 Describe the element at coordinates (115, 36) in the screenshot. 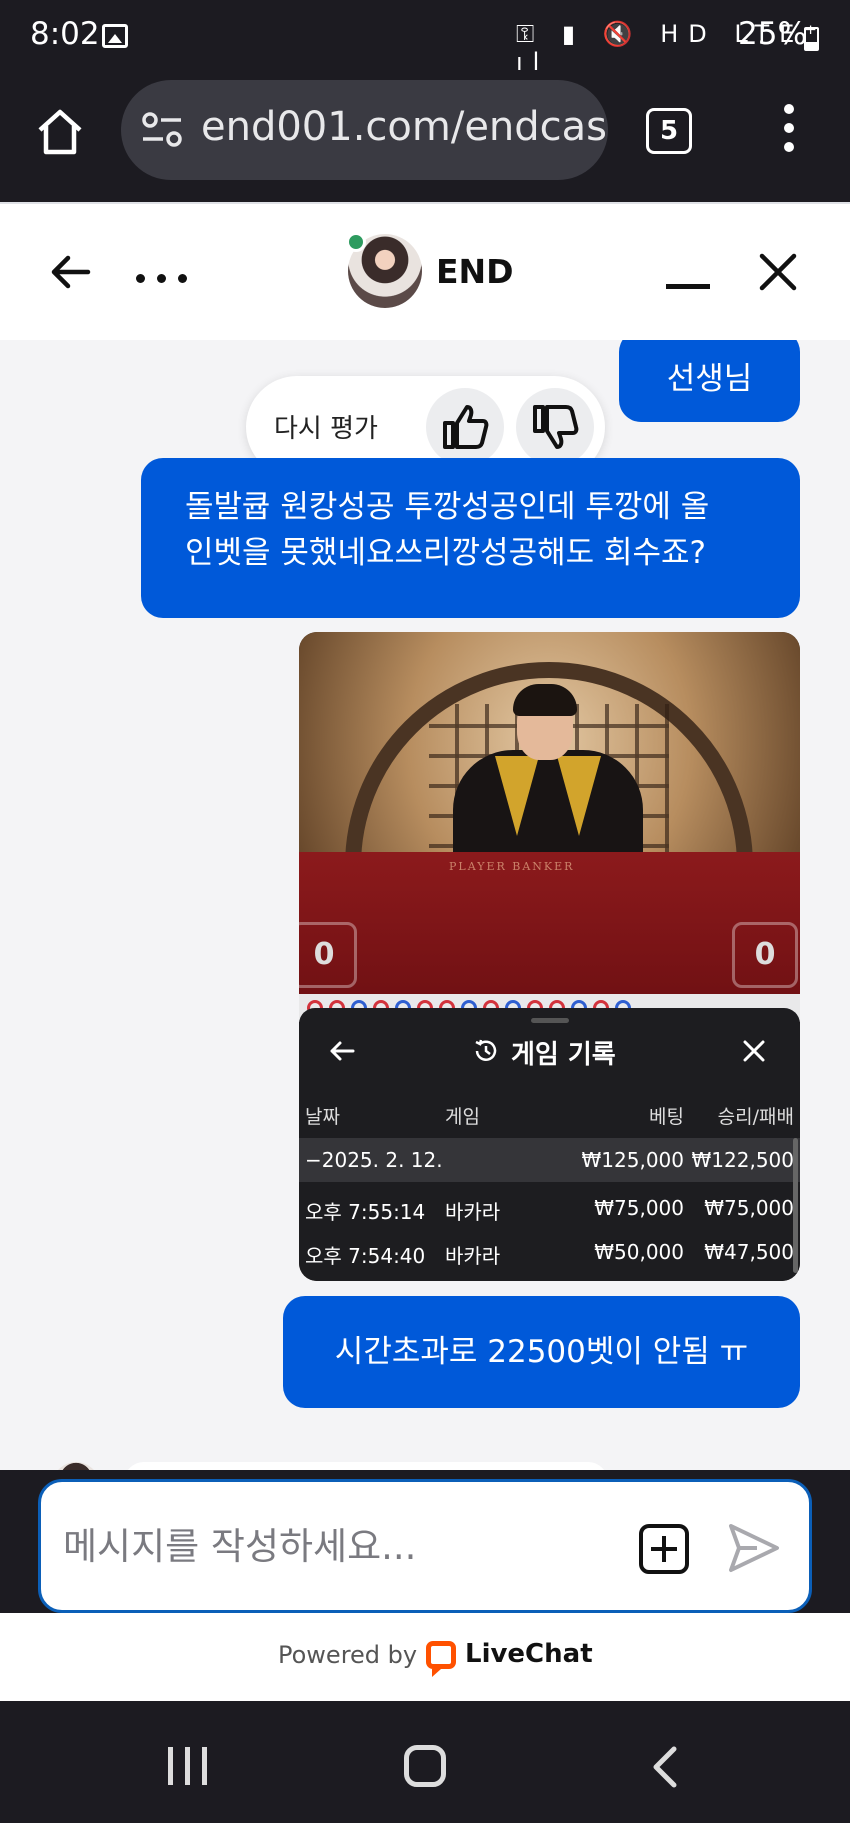

I see `gallery-notification-icon` at that location.